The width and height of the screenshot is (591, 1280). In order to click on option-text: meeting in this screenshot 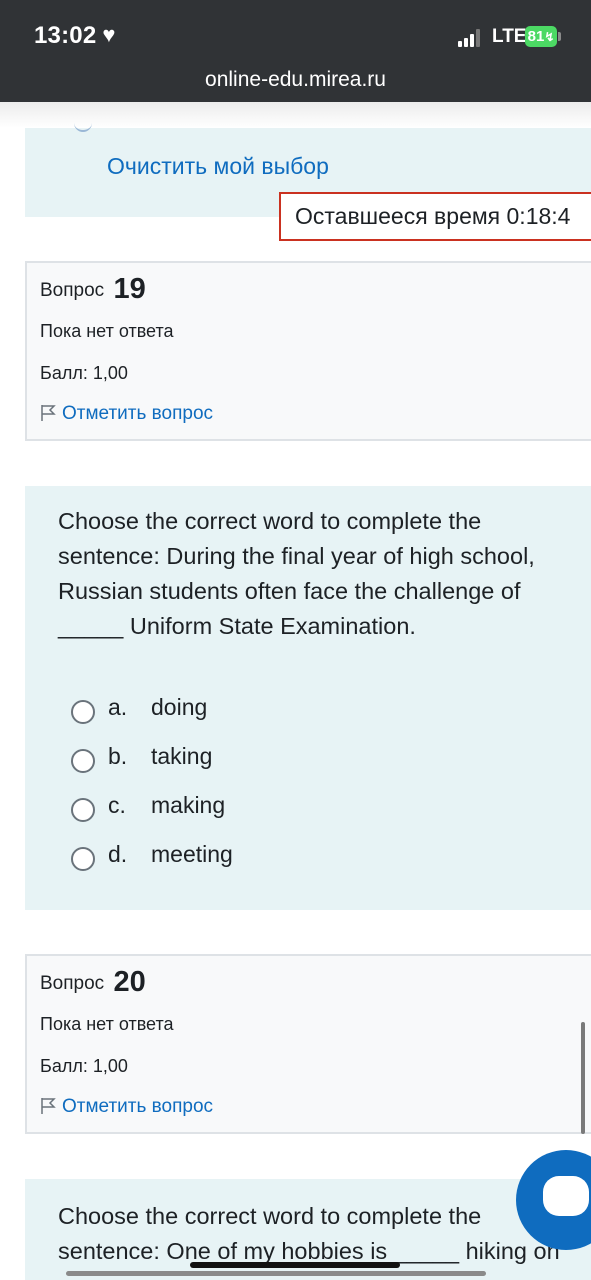, I will do `click(192, 854)`.